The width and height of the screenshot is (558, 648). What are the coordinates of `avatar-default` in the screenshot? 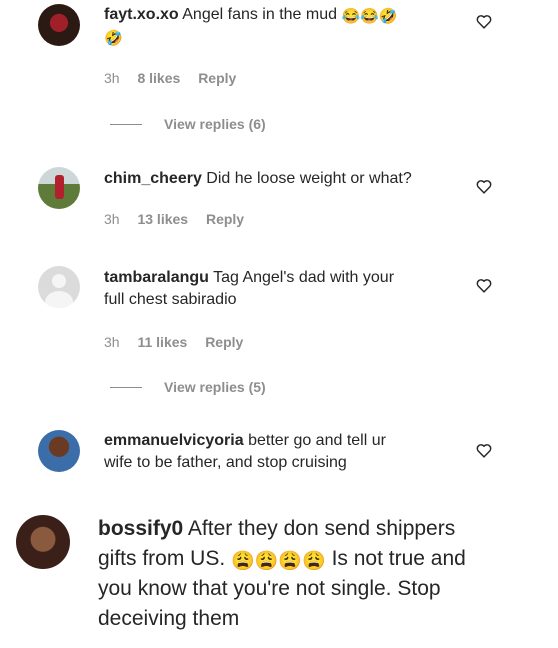 It's located at (59, 287).